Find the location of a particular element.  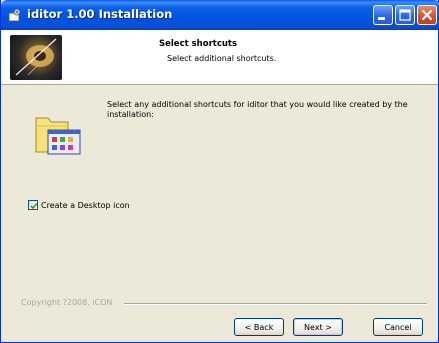

checkmark-icon is located at coordinates (34, 206).